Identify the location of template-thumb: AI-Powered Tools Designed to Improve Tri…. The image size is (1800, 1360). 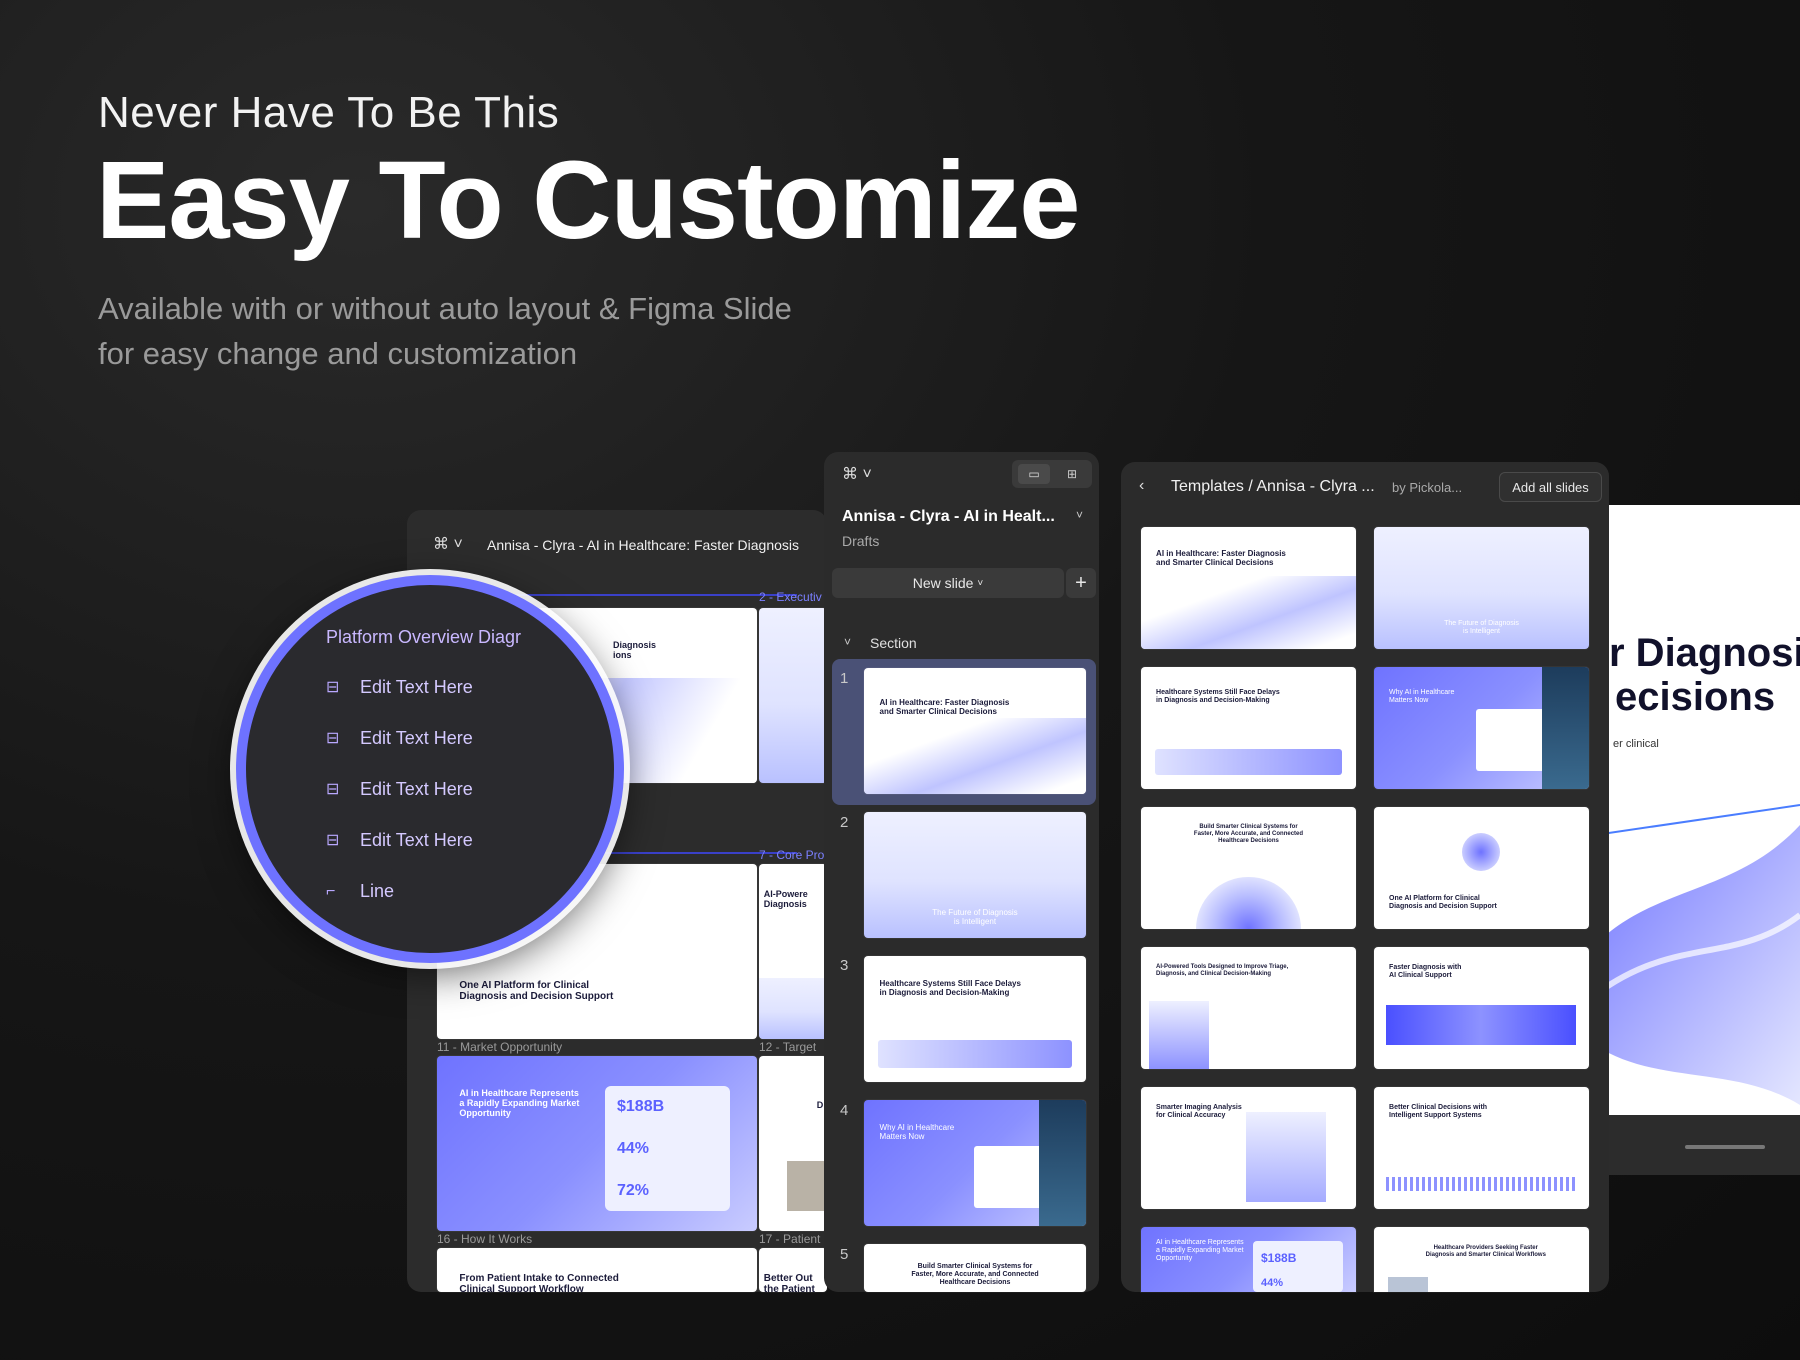
(1248, 1008).